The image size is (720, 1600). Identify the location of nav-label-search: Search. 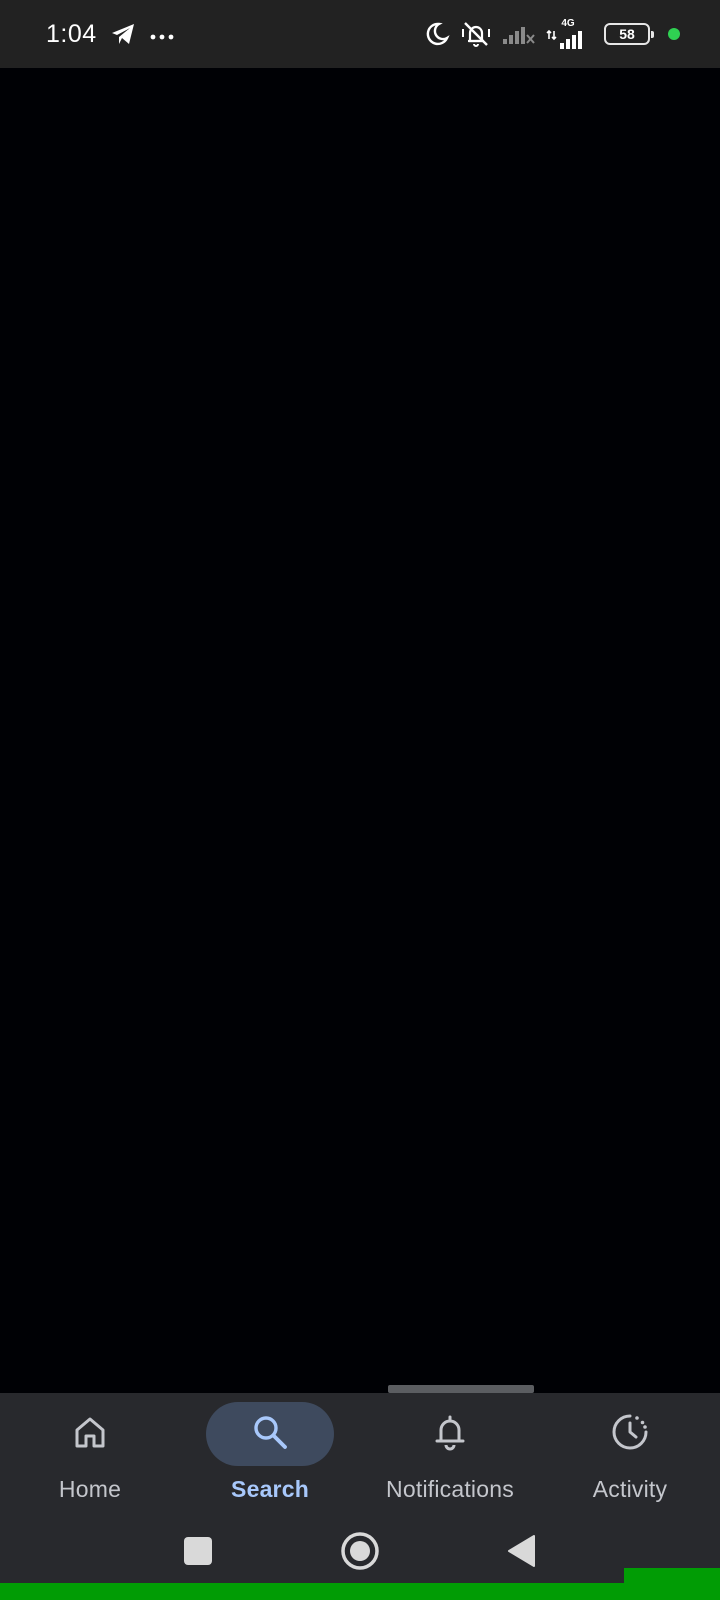
(270, 1489).